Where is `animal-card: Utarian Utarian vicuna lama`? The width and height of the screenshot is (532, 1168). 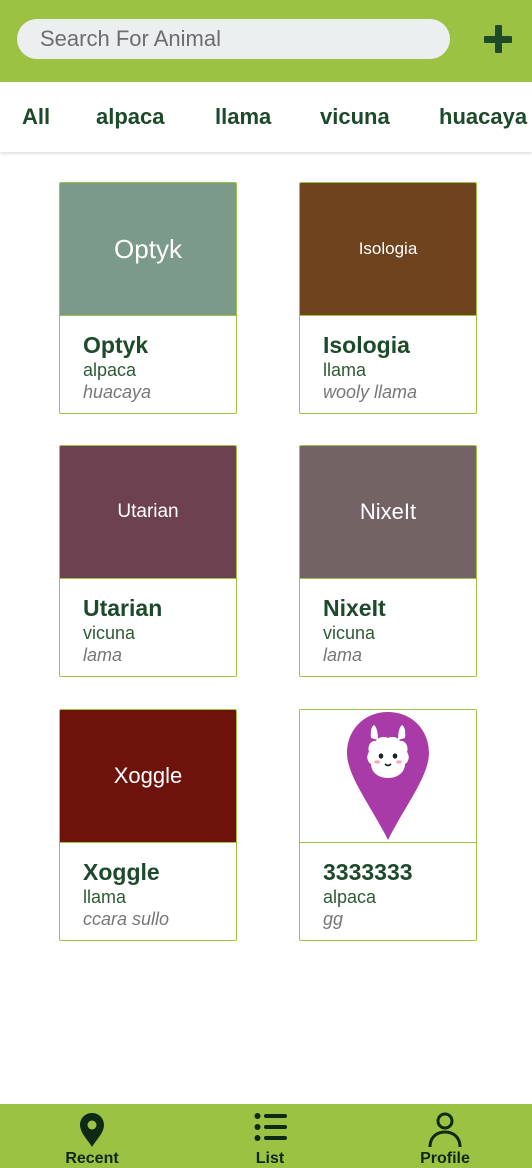 animal-card: Utarian Utarian vicuna lama is located at coordinates (148, 561).